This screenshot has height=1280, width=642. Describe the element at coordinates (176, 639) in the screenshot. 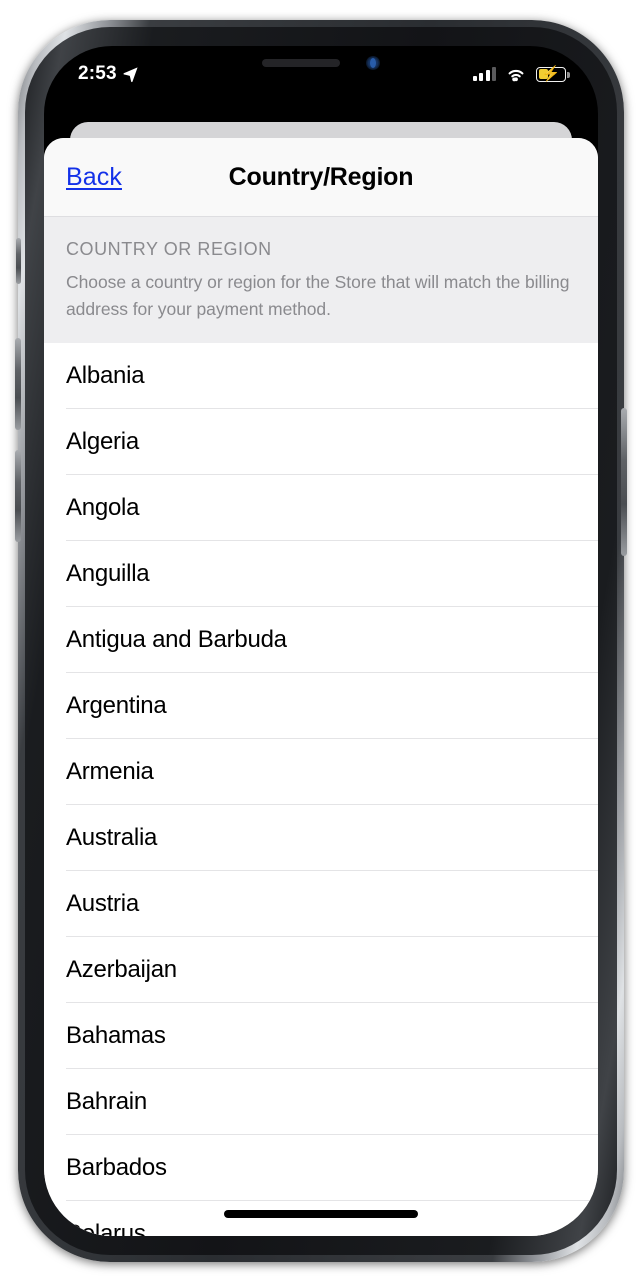

I see `country-name-label: Antigua and Barbuda` at that location.